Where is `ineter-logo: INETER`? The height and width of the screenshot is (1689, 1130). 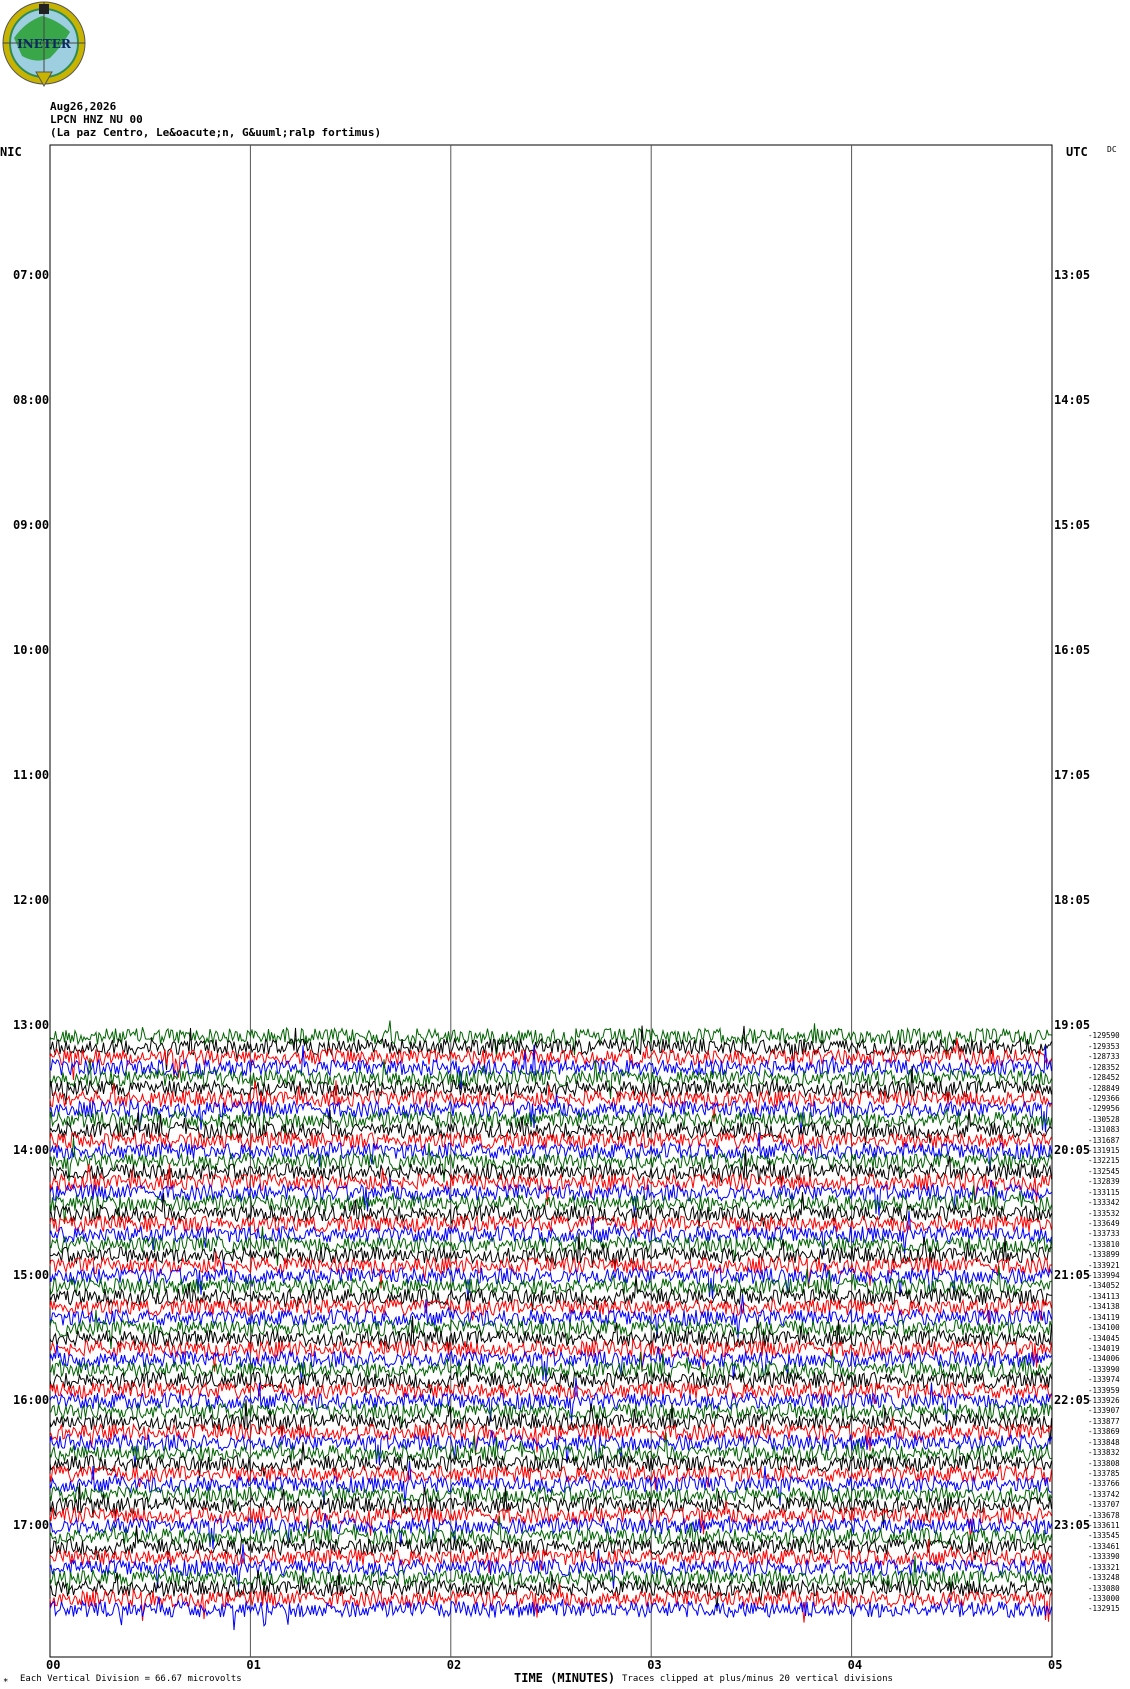 ineter-logo: INETER is located at coordinates (44, 44).